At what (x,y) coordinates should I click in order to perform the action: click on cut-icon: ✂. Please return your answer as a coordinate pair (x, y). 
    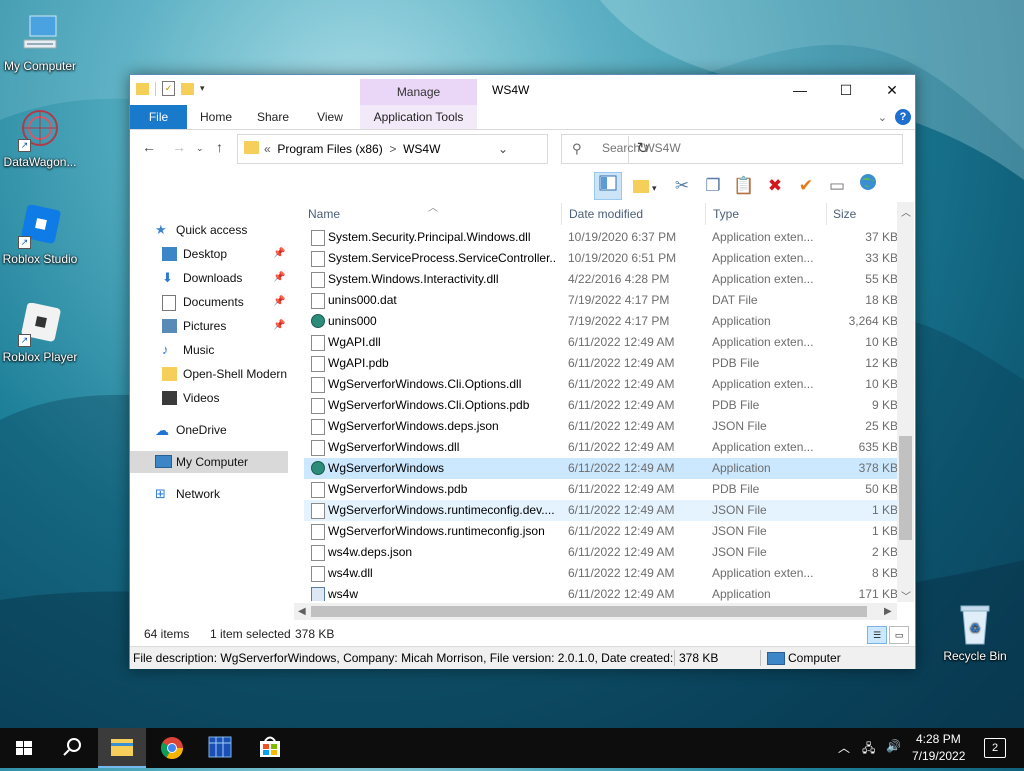
    Looking at the image, I should click on (682, 186).